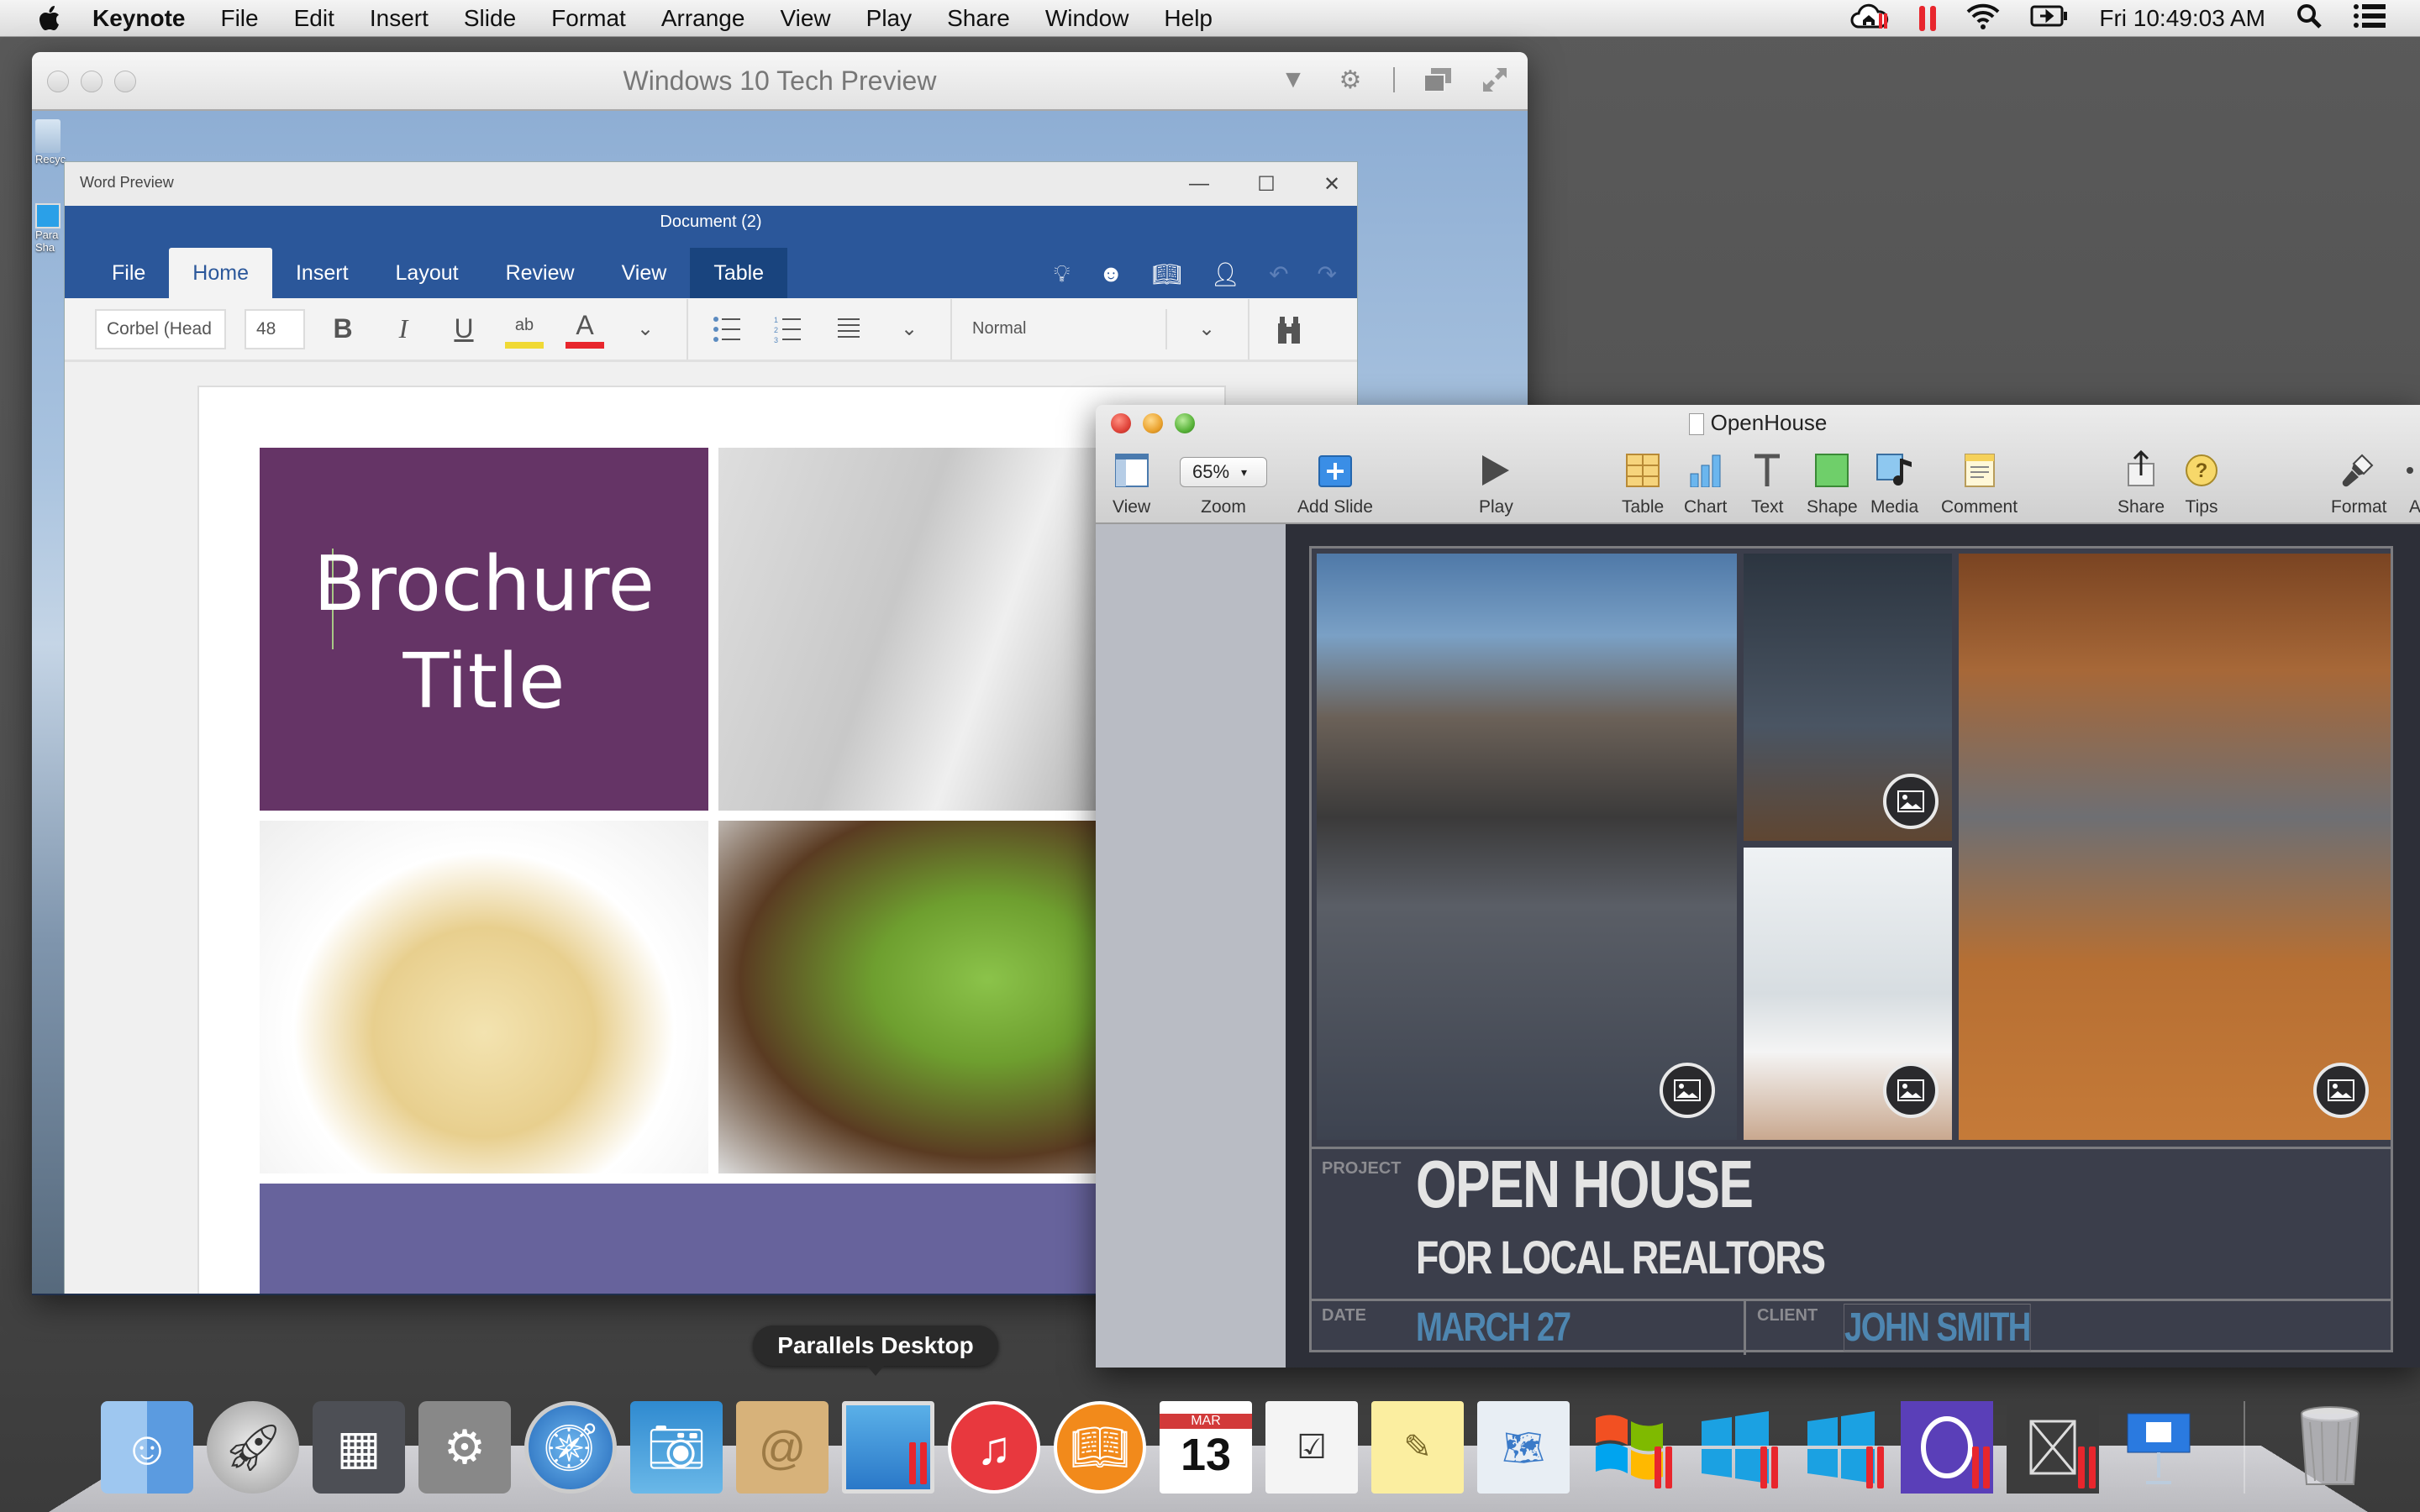 The height and width of the screenshot is (1512, 2420). Describe the element at coordinates (51, 228) in the screenshot. I see `parallels-shared-desktop-icon: Para Sha` at that location.